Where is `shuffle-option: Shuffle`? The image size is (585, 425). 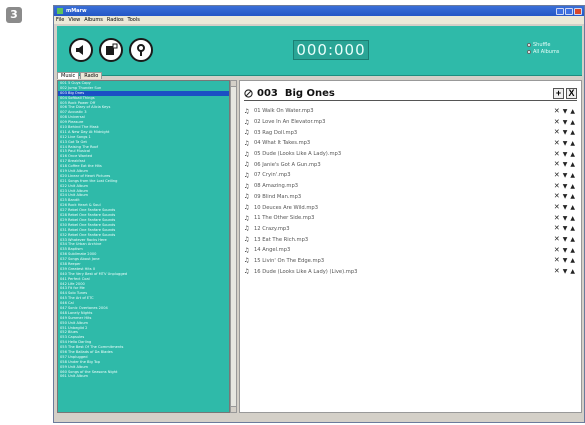
shuffle-option: Shuffle is located at coordinates (543, 44).